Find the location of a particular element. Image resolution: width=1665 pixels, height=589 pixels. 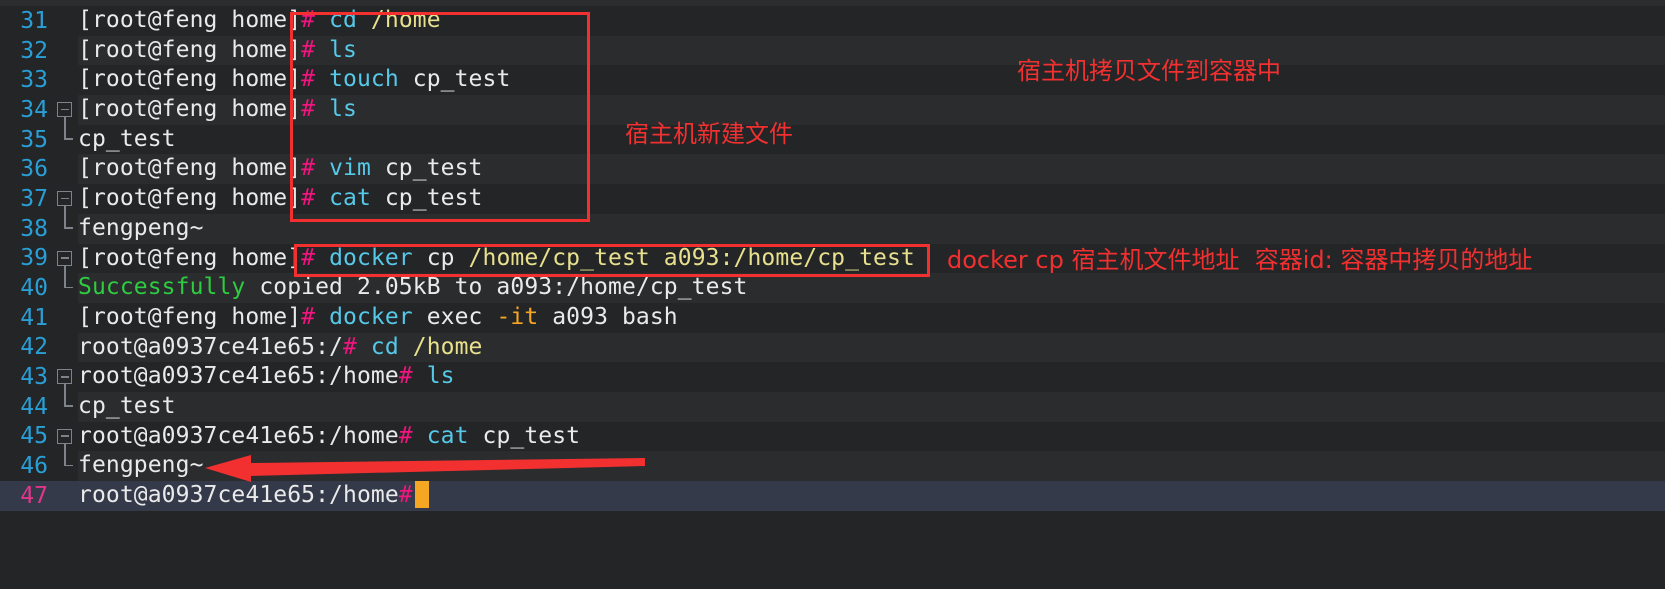

line-content: [root@feng home]# cd /home is located at coordinates (259, 21).